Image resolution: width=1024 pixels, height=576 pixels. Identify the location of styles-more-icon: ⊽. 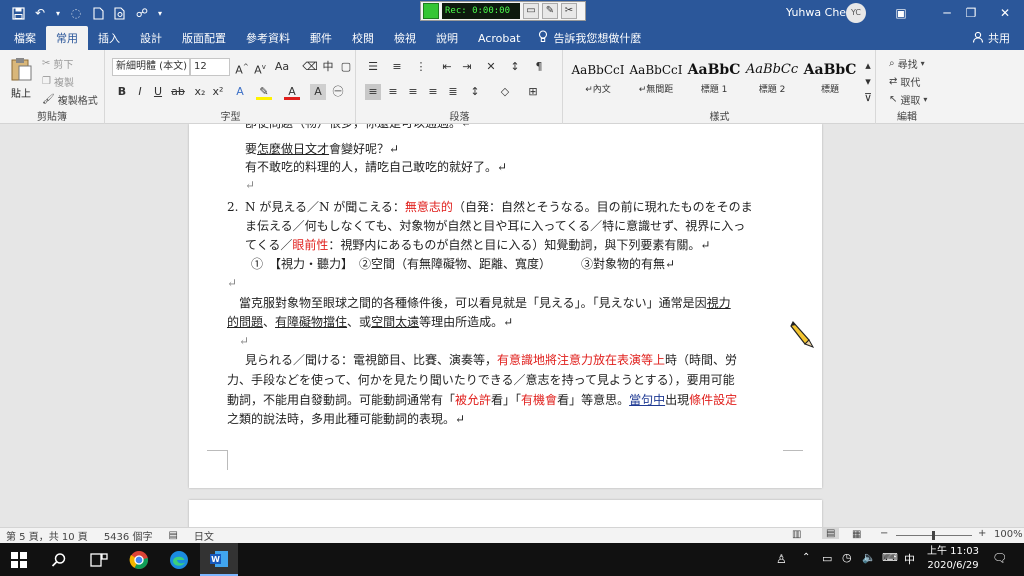
(868, 98).